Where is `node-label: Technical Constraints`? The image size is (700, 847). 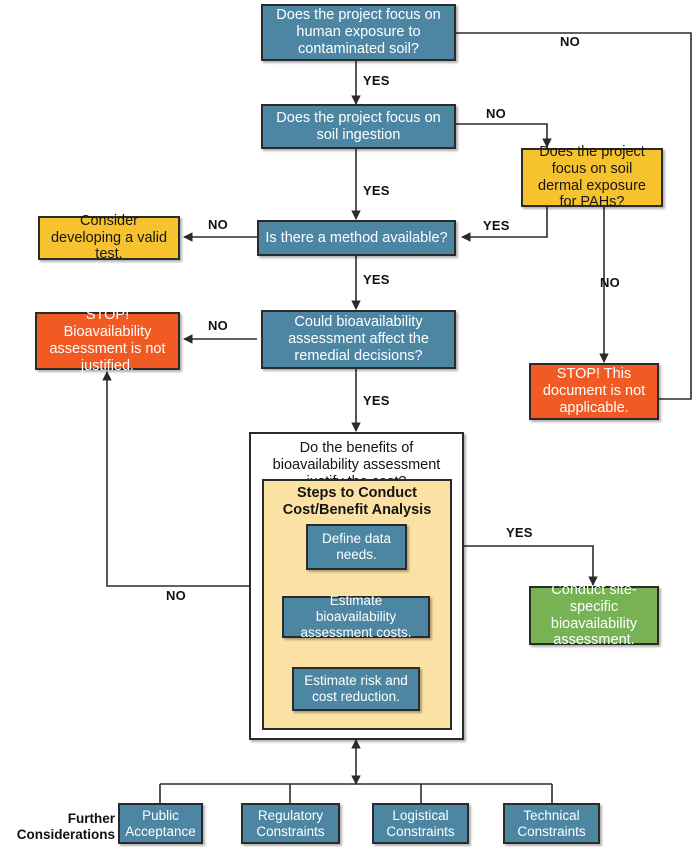
node-label: Technical Constraints is located at coordinates (551, 823).